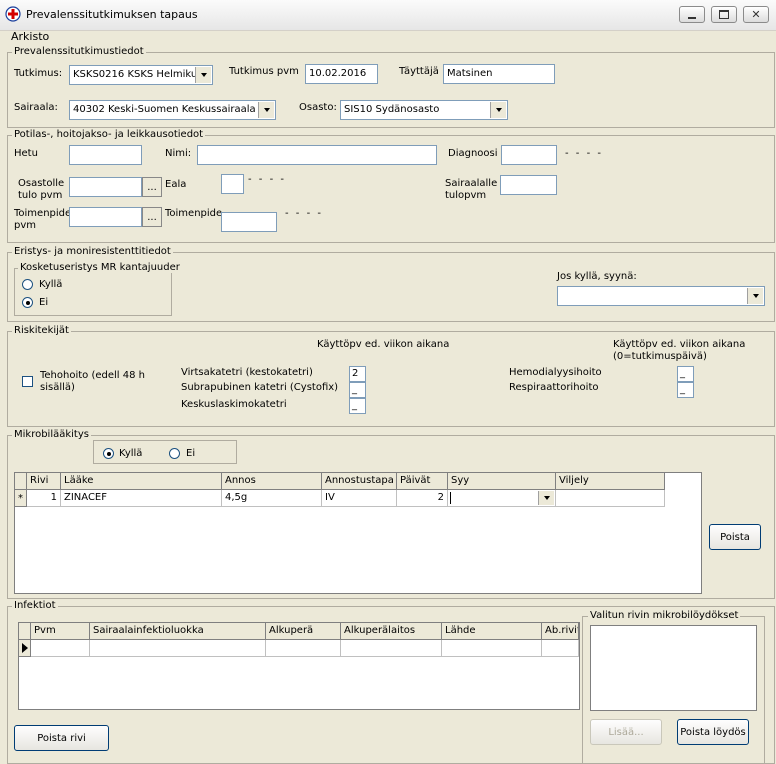  What do you see at coordinates (359, 498) in the screenshot?
I see `cell-annostustapa: IV` at bounding box center [359, 498].